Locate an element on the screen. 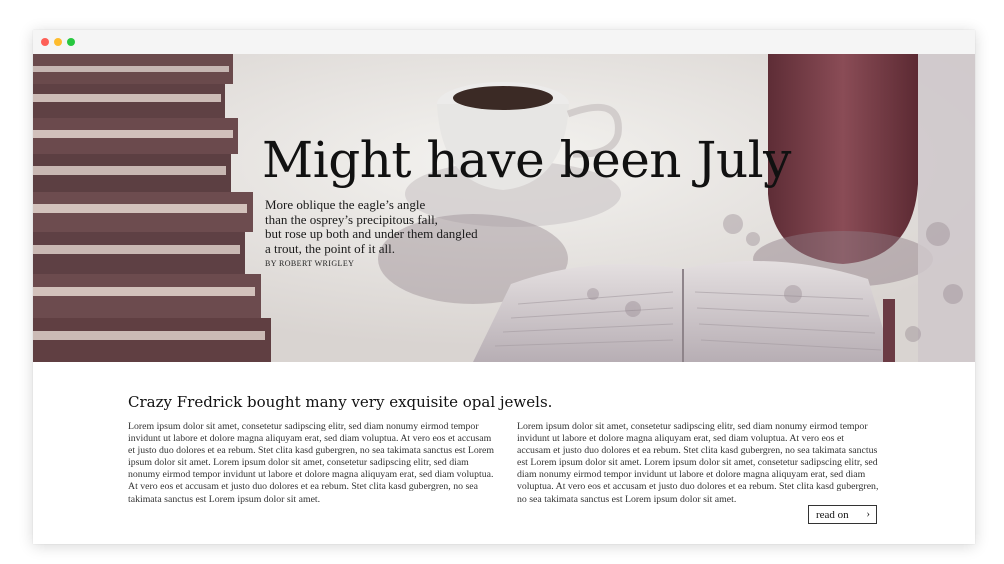  poem-line: than the osprey’s precipitous fall, is located at coordinates (351, 219).